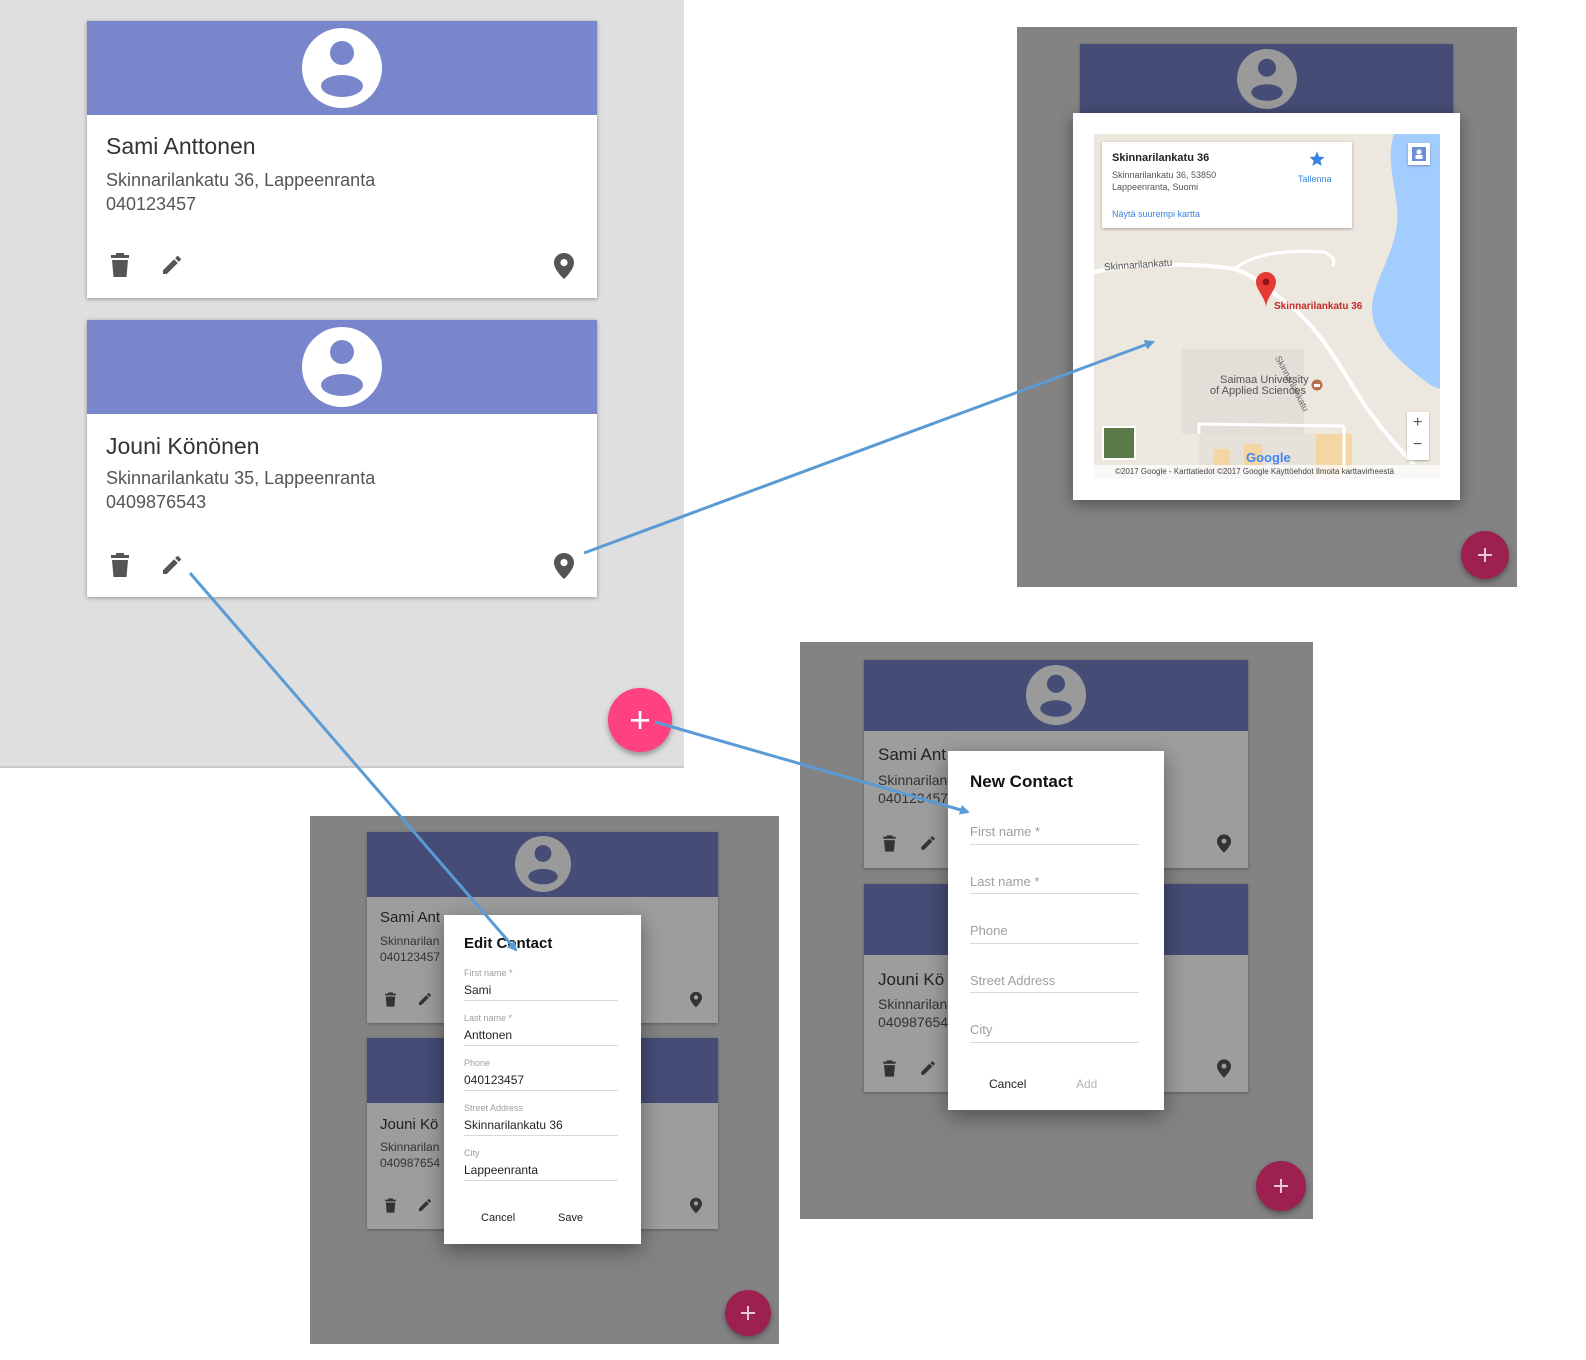 The height and width of the screenshot is (1360, 1586). Describe the element at coordinates (1315, 179) in the screenshot. I see `save-place-button: Tallenna` at that location.